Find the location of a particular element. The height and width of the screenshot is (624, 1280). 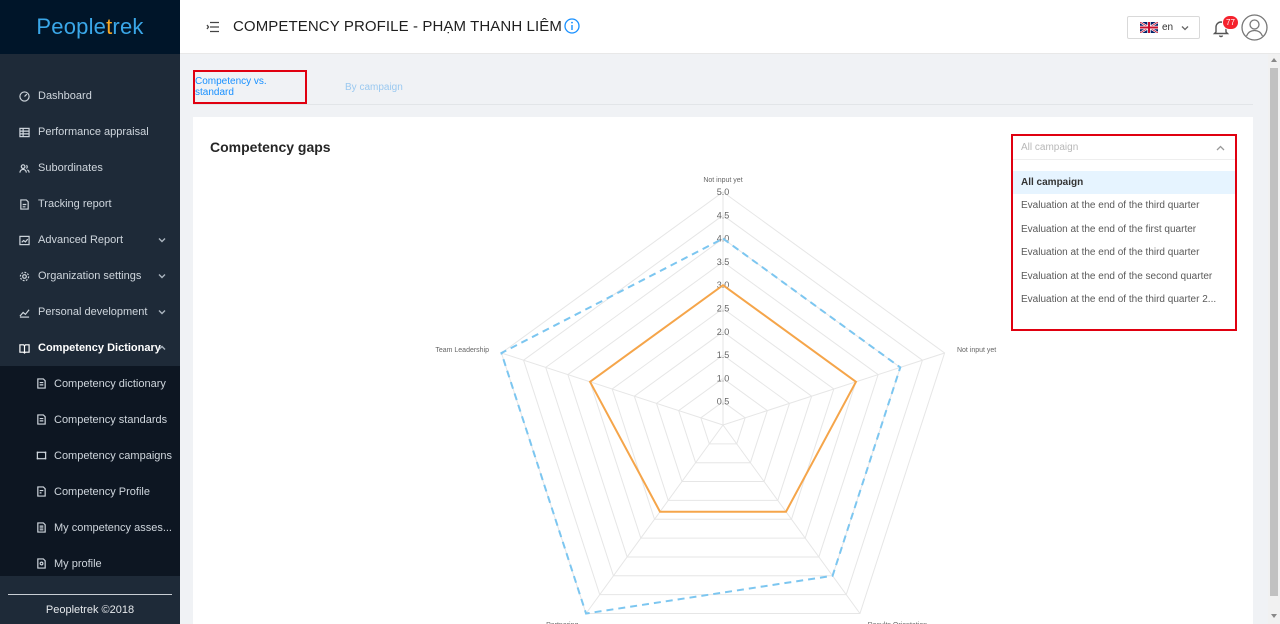

info-icon is located at coordinates (572, 26).